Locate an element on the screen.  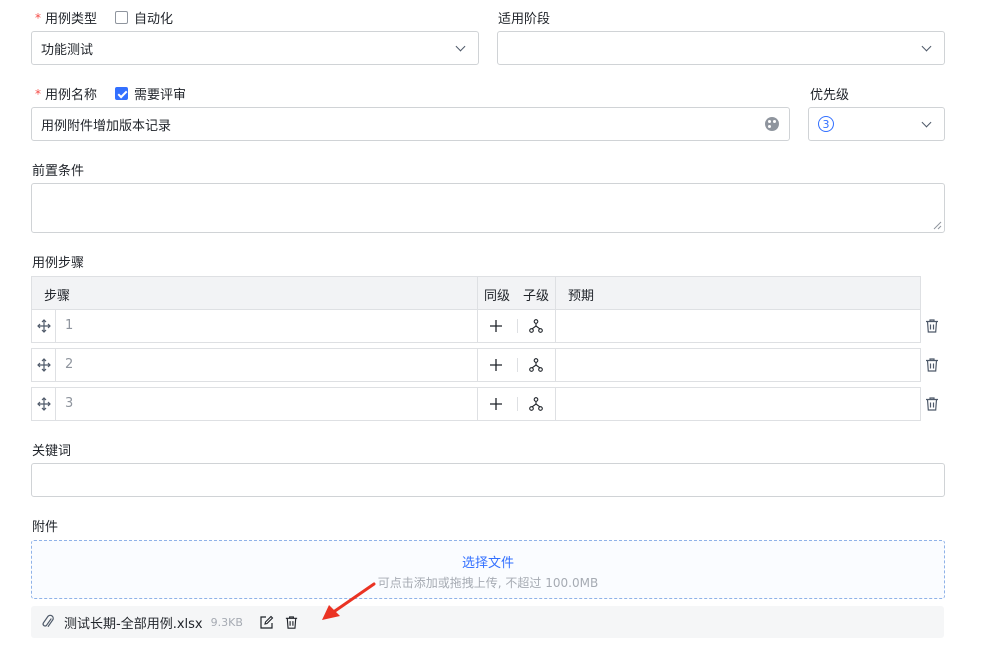
attachments-label: 附件 is located at coordinates (45, 527).